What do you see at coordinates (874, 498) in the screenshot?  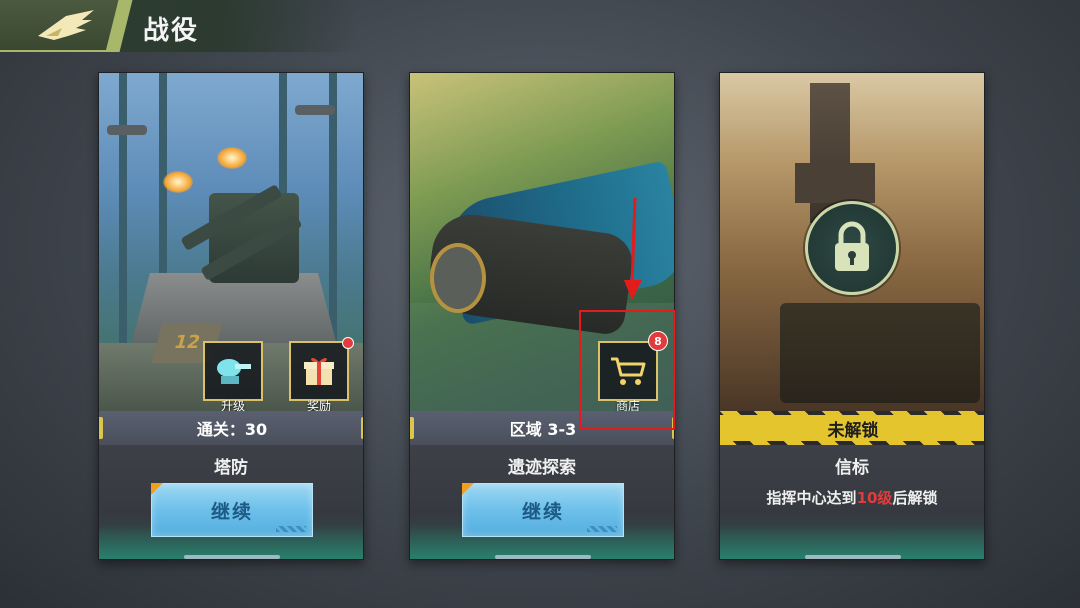 I see `required-level: 10级` at bounding box center [874, 498].